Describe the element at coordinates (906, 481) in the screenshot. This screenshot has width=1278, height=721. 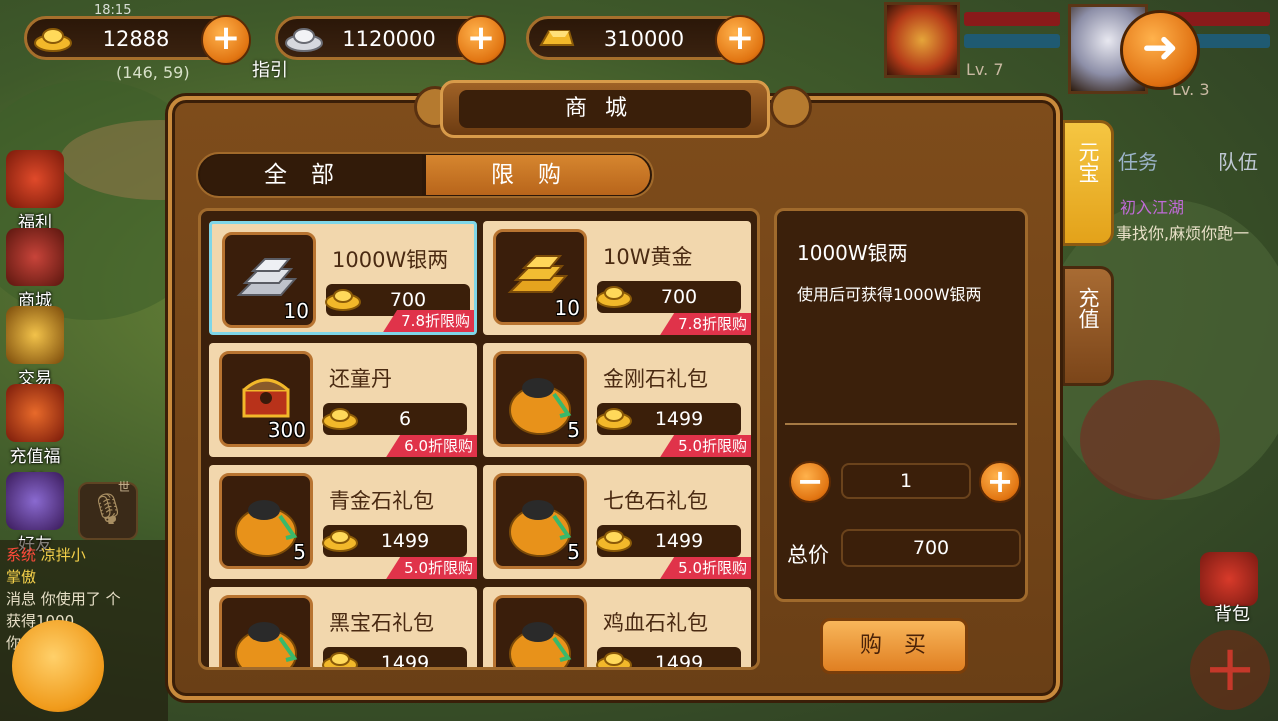
I see `quantity-field: 1` at that location.